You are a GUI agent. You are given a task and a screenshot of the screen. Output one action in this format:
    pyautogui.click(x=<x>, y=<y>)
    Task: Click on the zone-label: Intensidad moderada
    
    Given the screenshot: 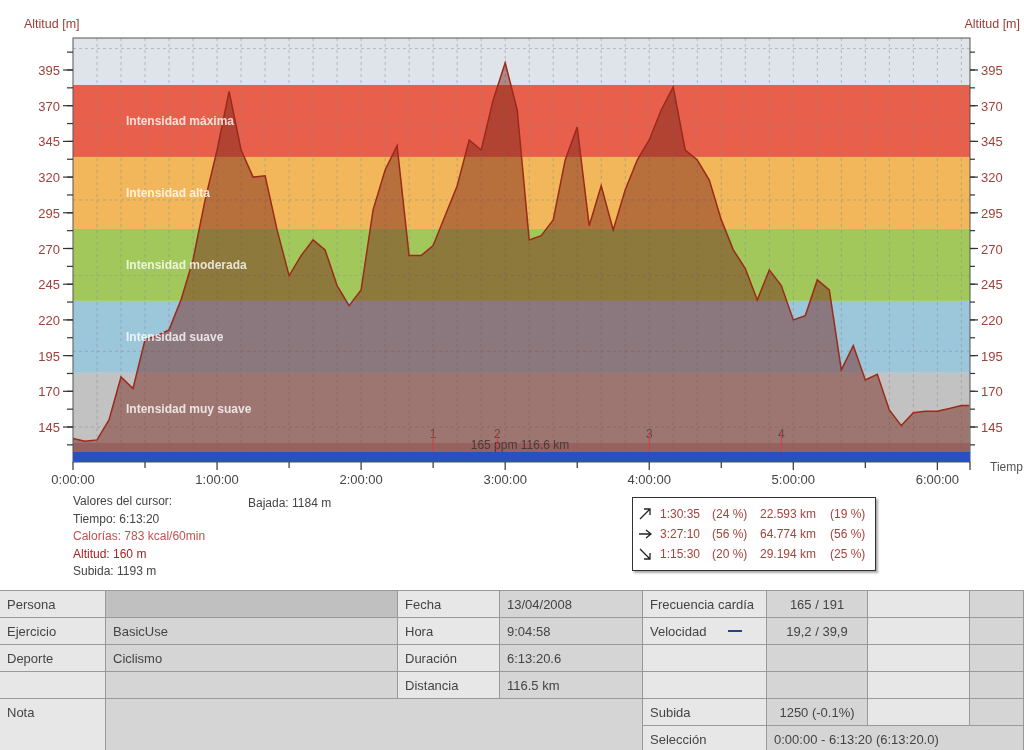 What is the action you would take?
    pyautogui.click(x=186, y=264)
    